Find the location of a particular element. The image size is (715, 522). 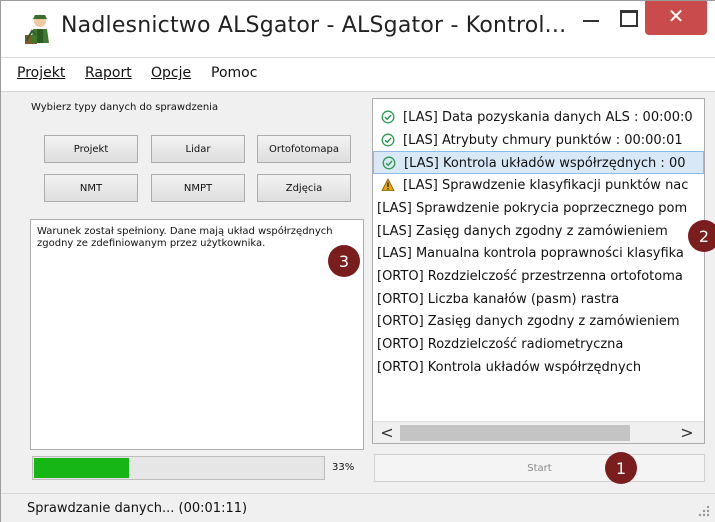

check-list-item-label: [ORTO] Kontrola układów współrzędnych is located at coordinates (509, 367).